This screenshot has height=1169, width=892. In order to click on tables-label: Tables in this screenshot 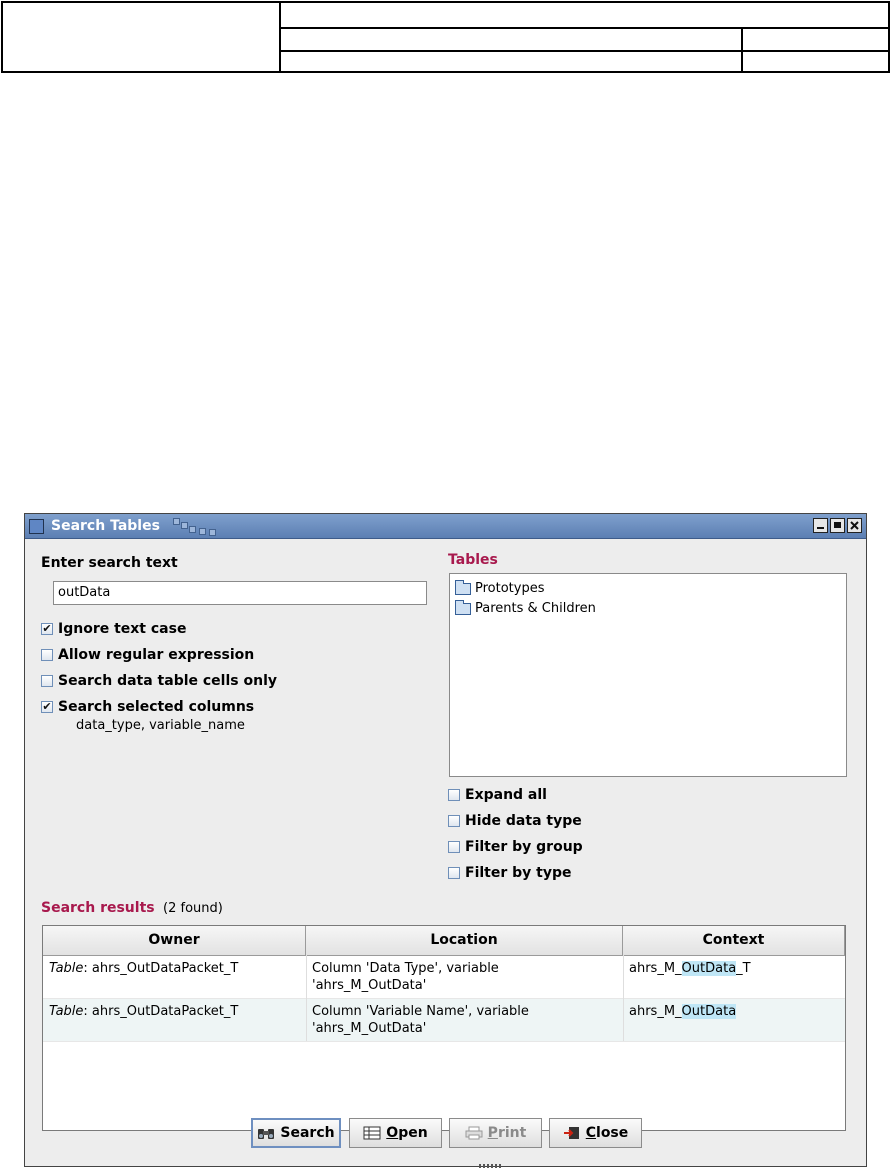, I will do `click(473, 560)`.